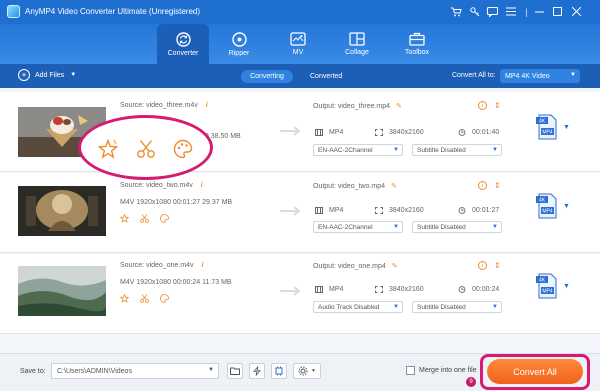 Image resolution: width=600 pixels, height=391 pixels. Describe the element at coordinates (24, 75) in the screenshot. I see `plus-icon: +` at that location.